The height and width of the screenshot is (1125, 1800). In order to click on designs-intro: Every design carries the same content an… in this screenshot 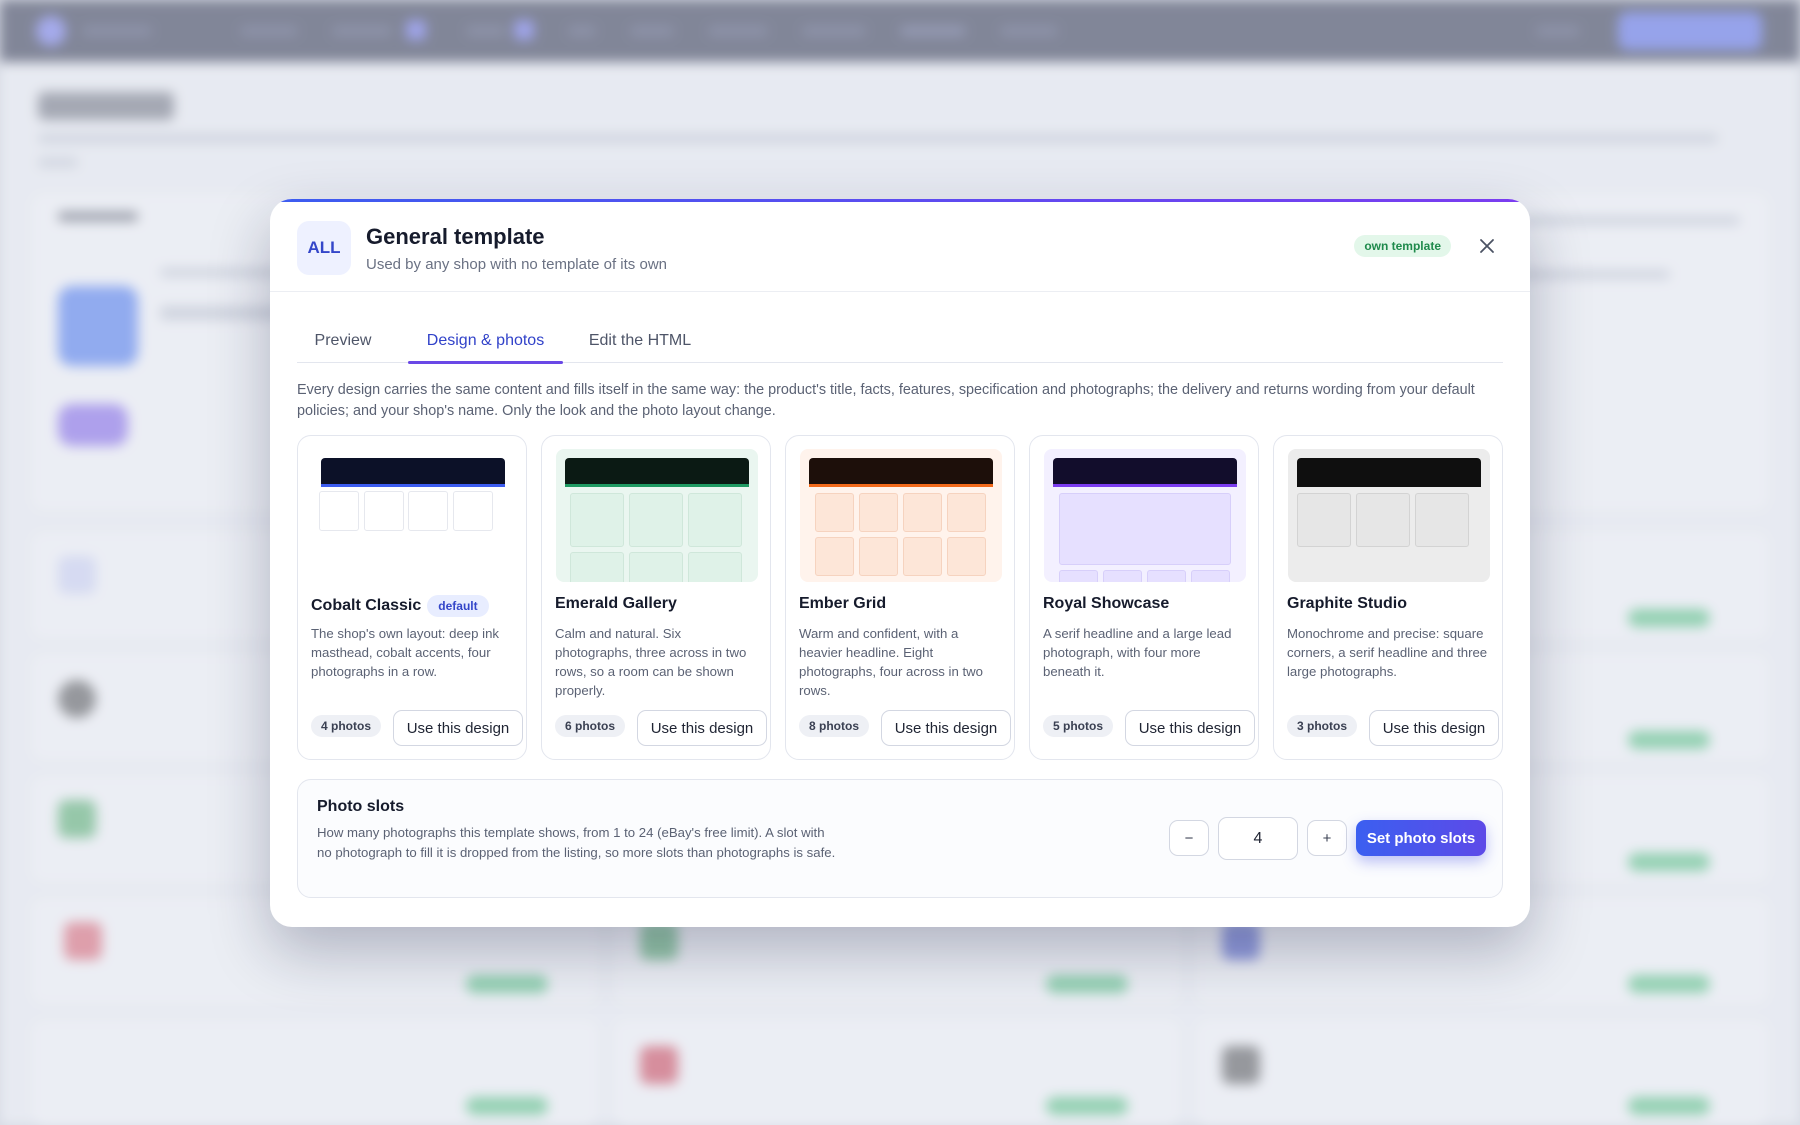, I will do `click(886, 400)`.